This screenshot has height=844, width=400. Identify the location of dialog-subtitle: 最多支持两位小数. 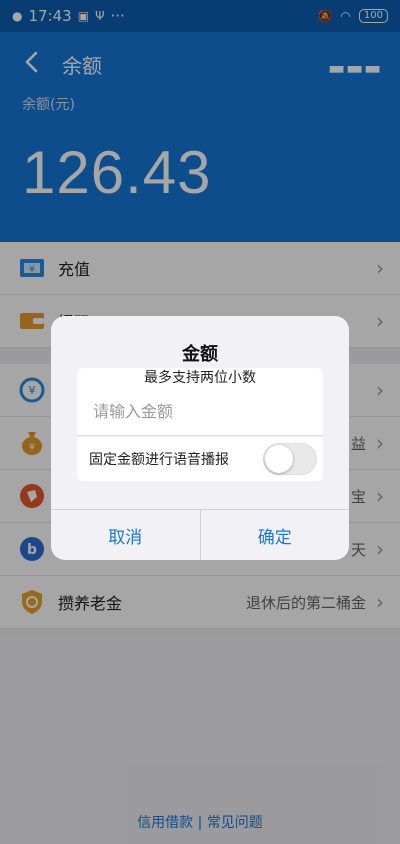
(200, 378).